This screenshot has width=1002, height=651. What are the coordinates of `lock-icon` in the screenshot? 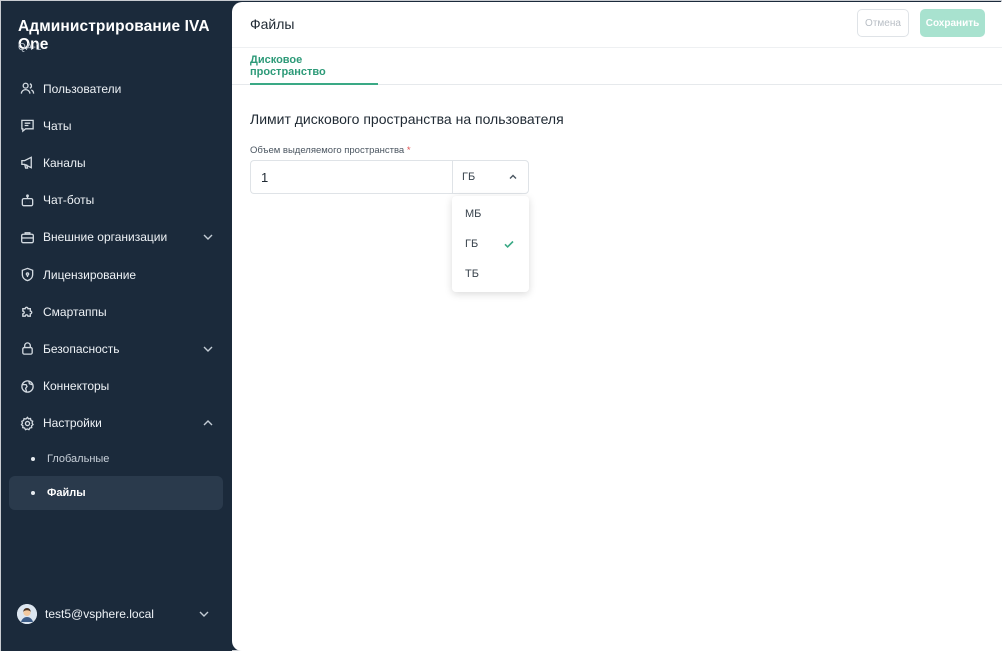 It's located at (27, 349).